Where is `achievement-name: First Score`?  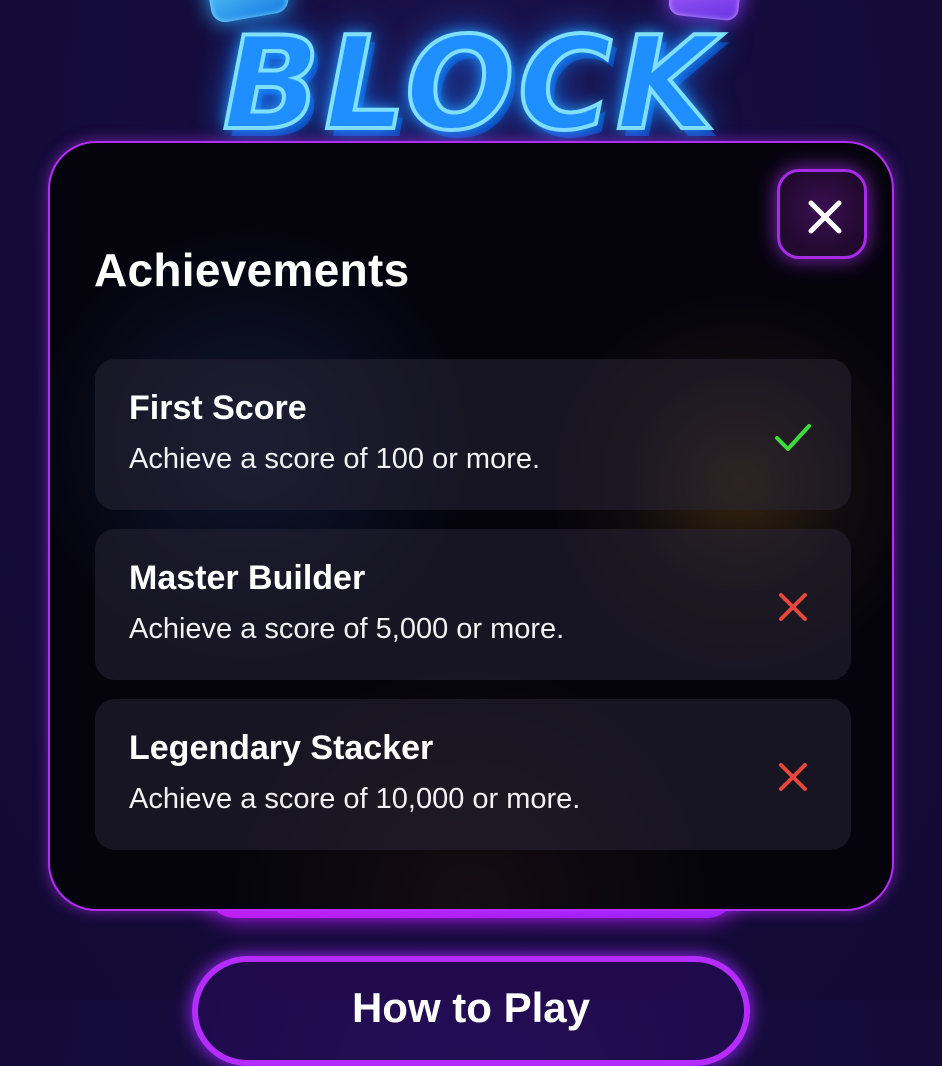
achievement-name: First Score is located at coordinates (218, 408).